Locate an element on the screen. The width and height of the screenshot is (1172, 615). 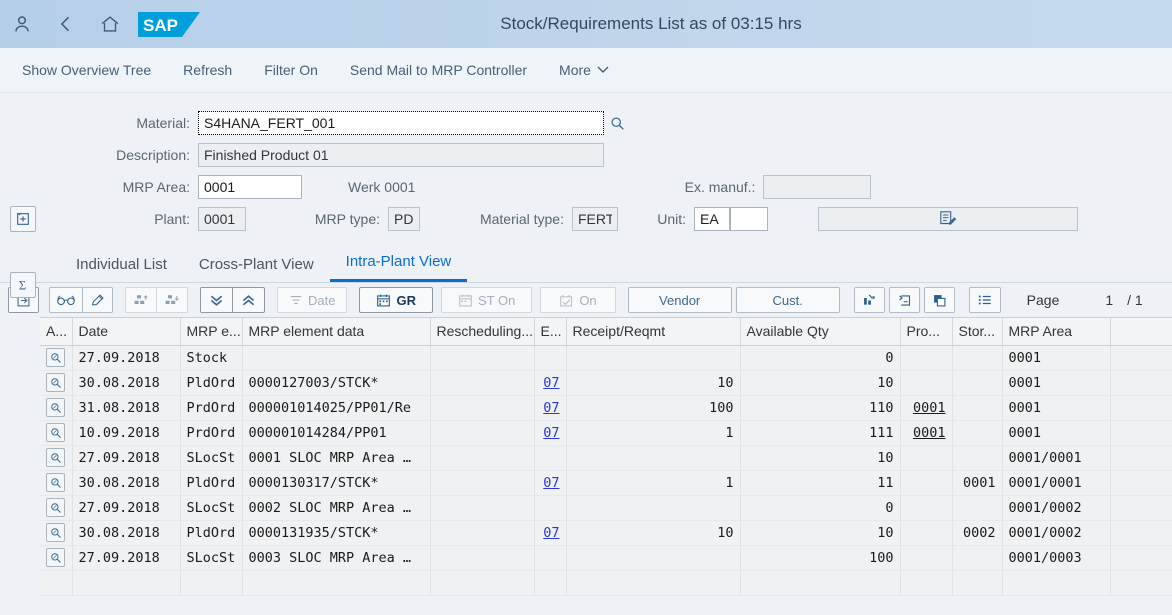
add-material-button is located at coordinates (23, 219).